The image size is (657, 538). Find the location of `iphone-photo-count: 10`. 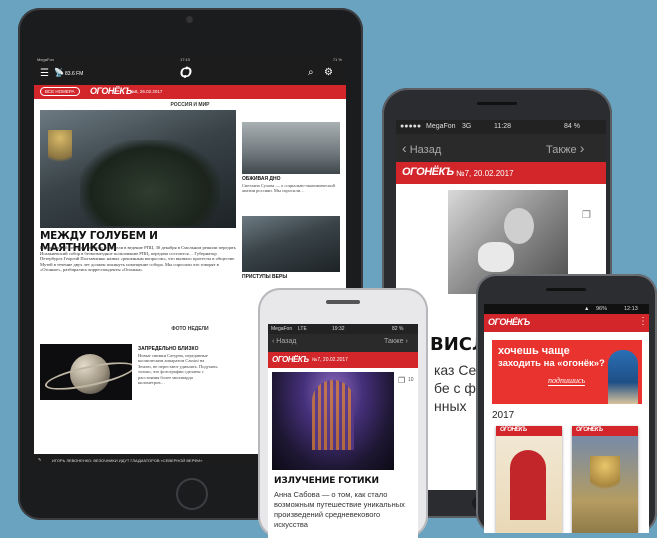

iphone-photo-count: 10 is located at coordinates (411, 380).